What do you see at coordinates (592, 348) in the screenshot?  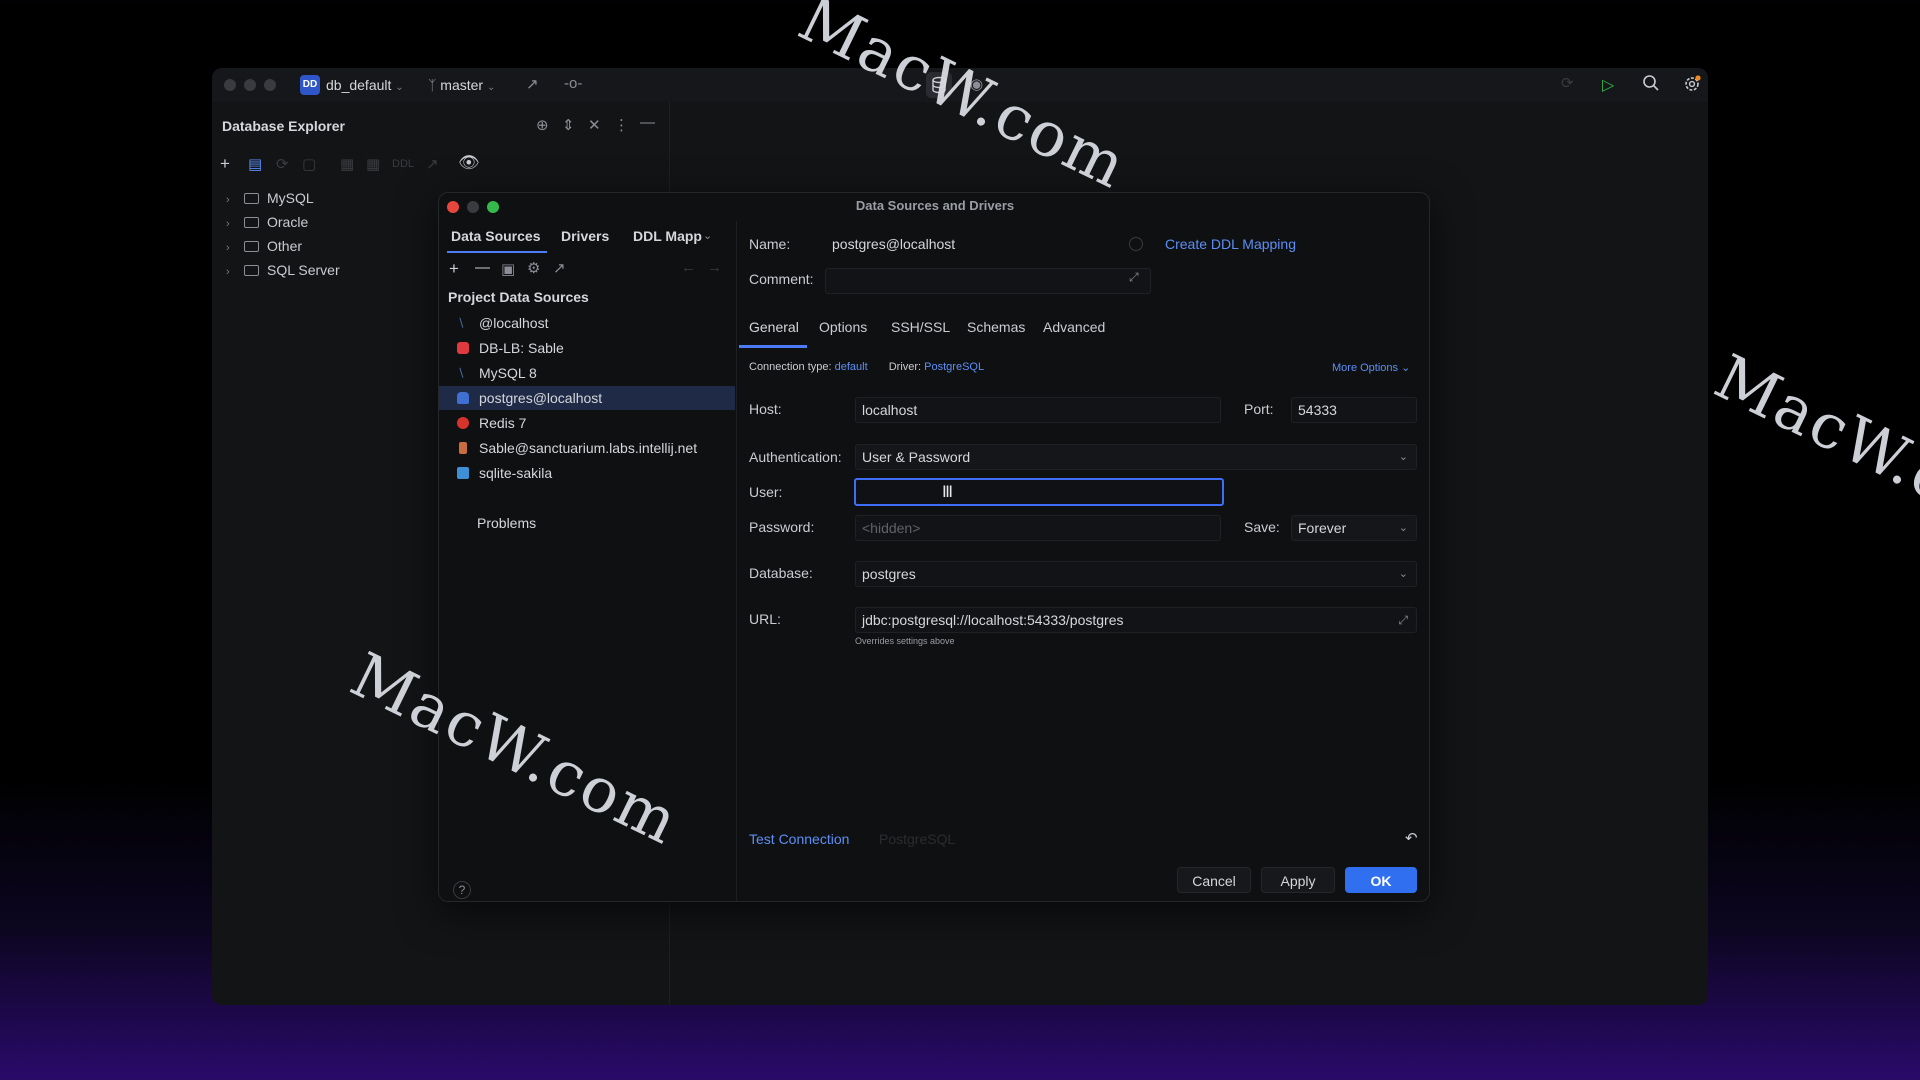 I see `data-source-db-lb-sable: DB-LB: Sable` at bounding box center [592, 348].